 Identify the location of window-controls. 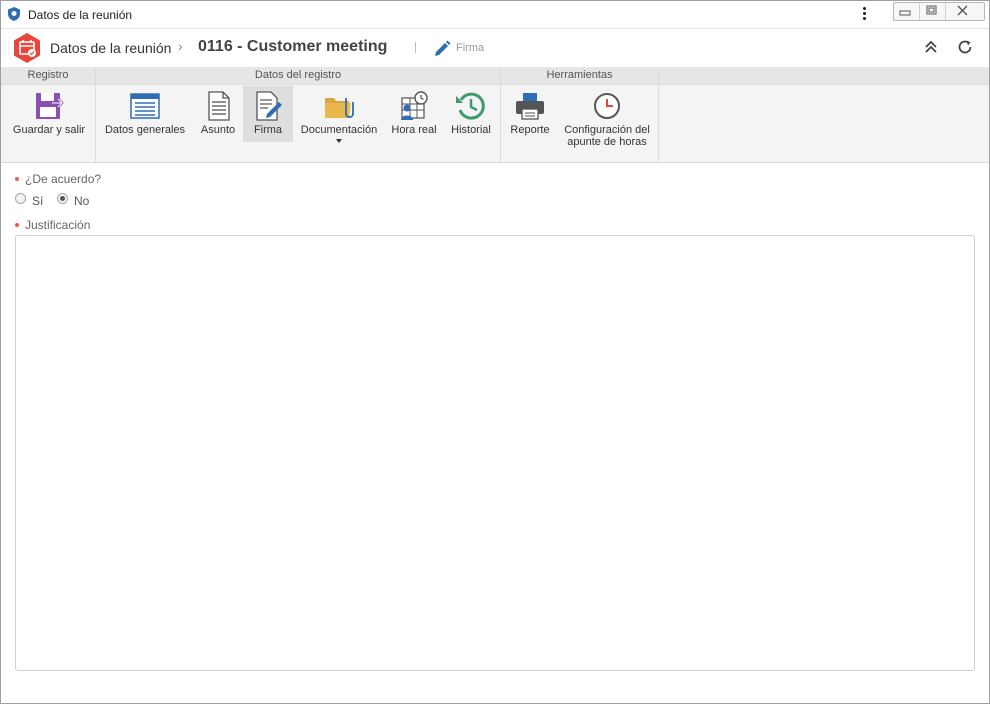
(939, 11).